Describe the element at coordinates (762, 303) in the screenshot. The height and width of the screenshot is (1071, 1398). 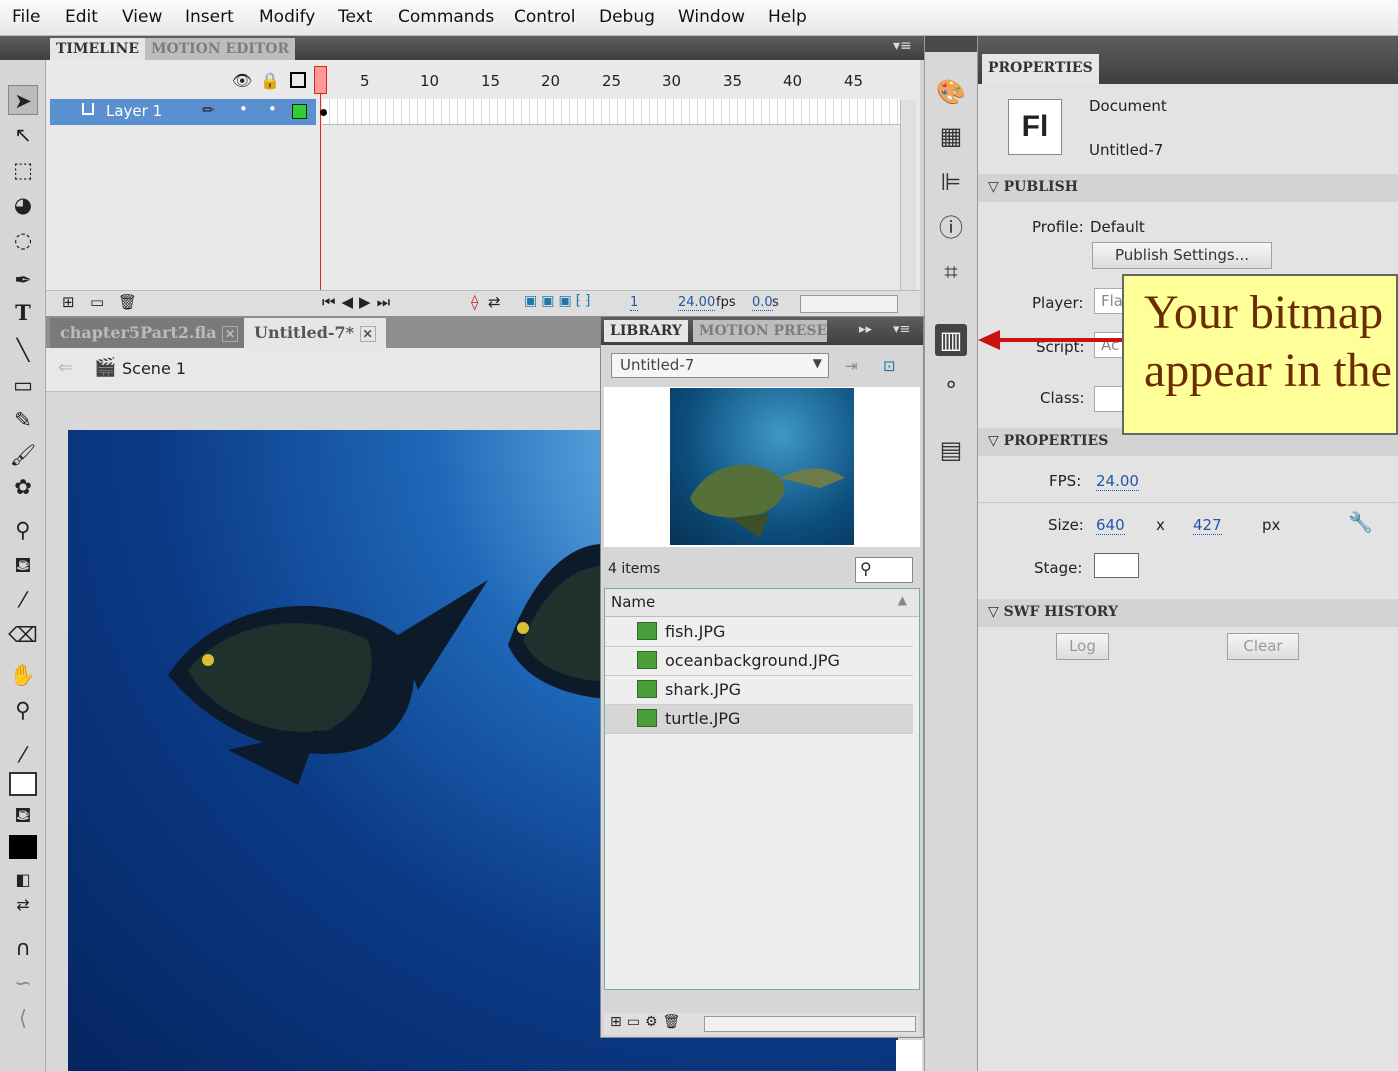
I see `elapsed-time: 0.0` at that location.